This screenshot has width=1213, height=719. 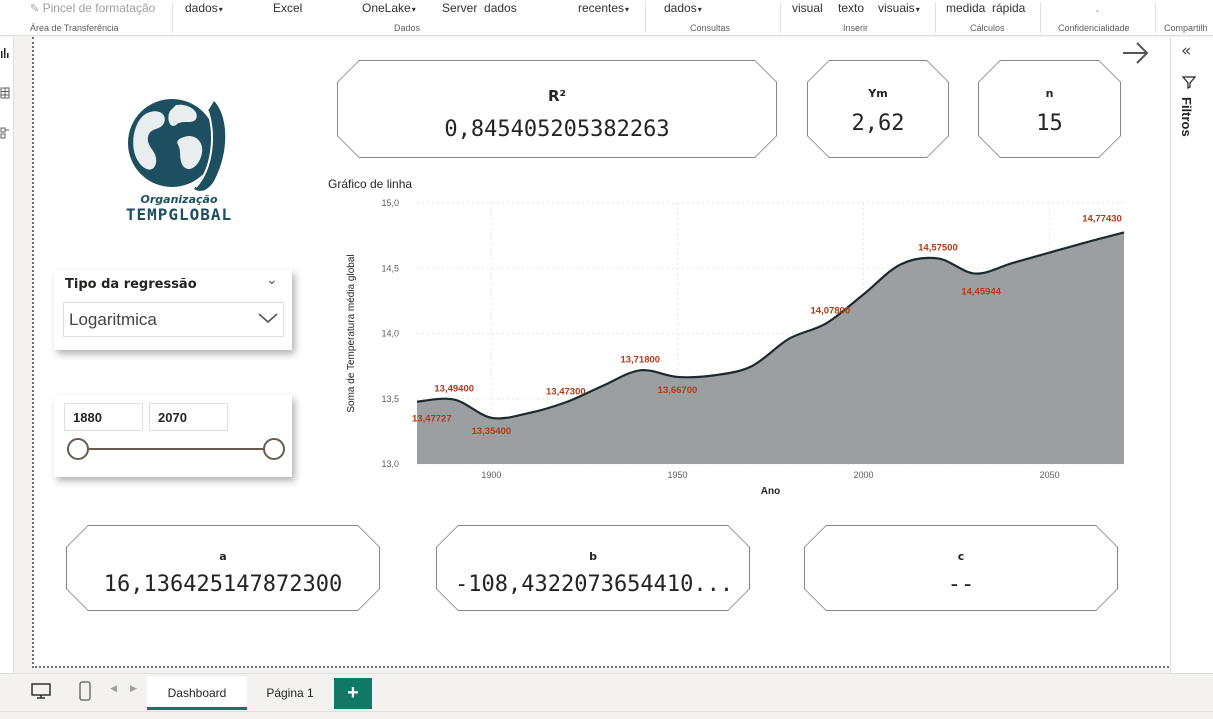 What do you see at coordinates (491, 475) in the screenshot?
I see `x-tick-label: 1900` at bounding box center [491, 475].